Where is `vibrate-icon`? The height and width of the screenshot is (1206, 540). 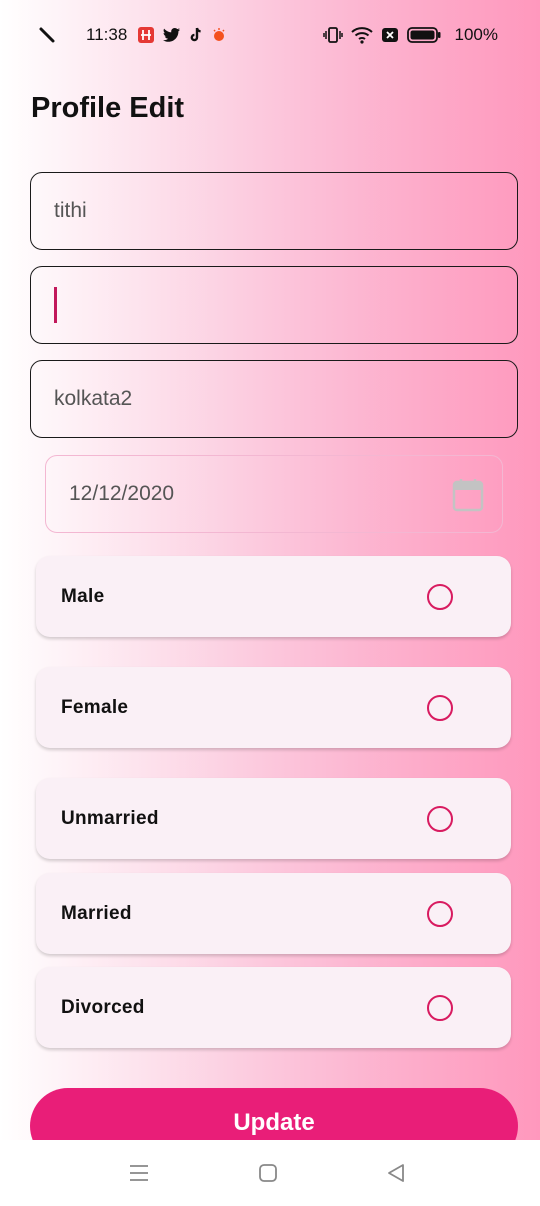 vibrate-icon is located at coordinates (332, 35).